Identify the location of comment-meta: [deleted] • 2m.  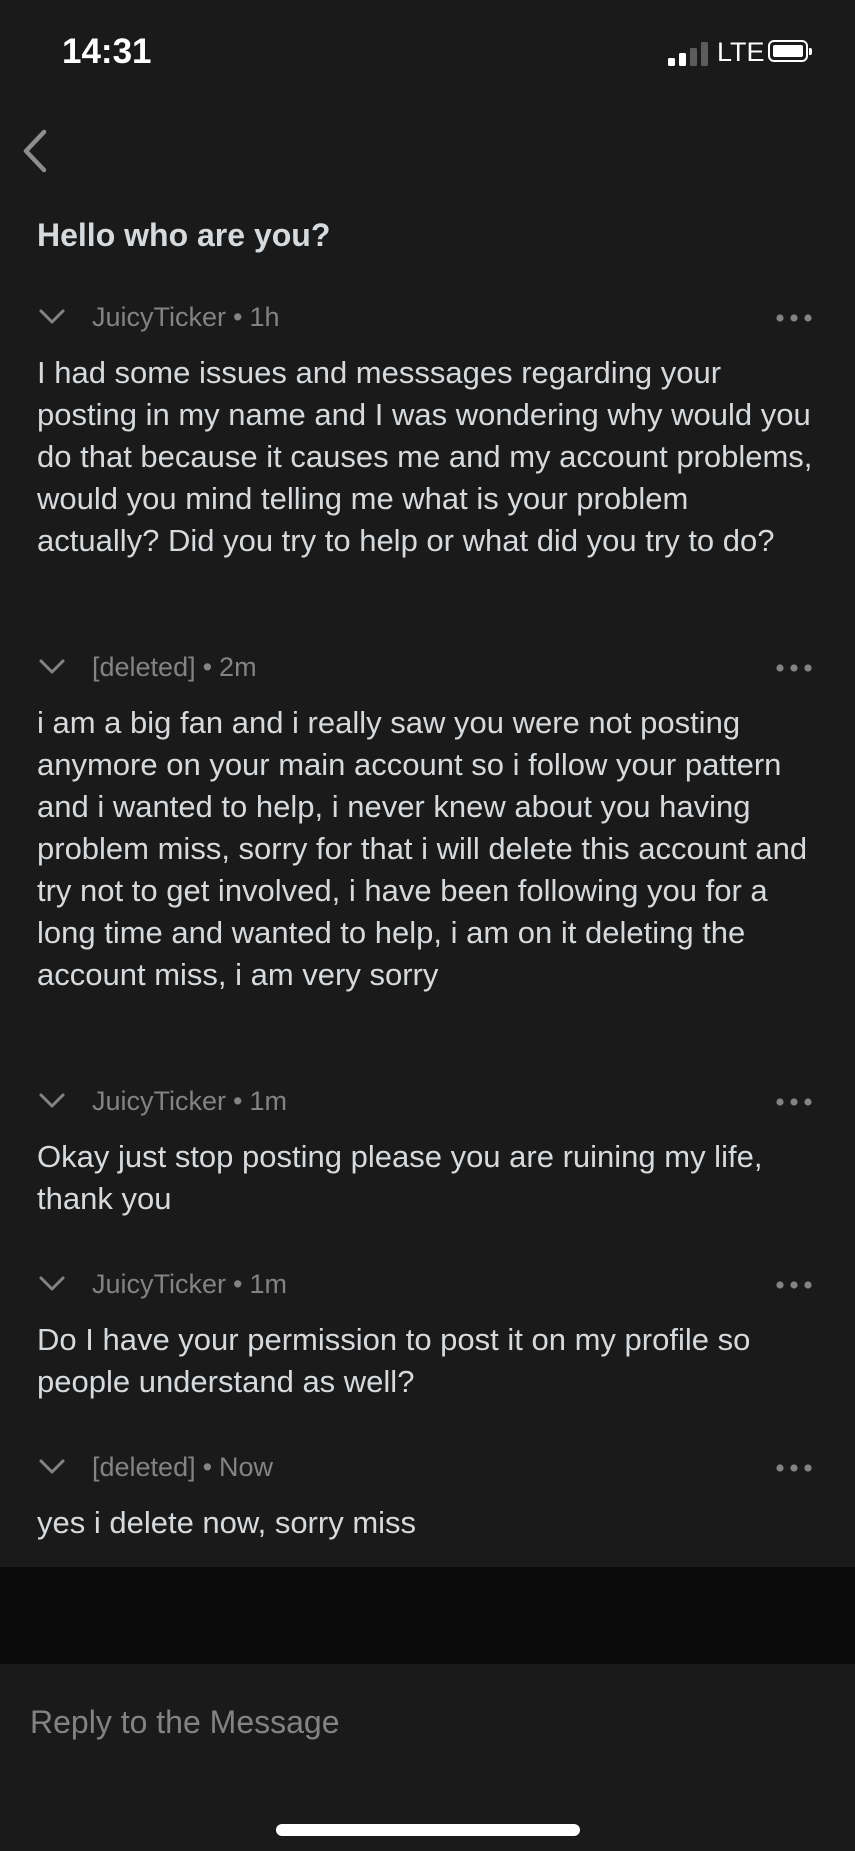
(174, 667).